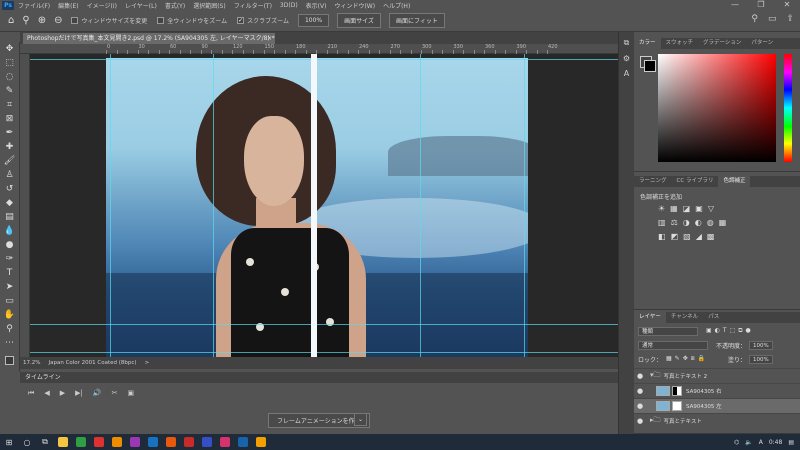  I want to click on vibrance-icon: ▽, so click(711, 208).